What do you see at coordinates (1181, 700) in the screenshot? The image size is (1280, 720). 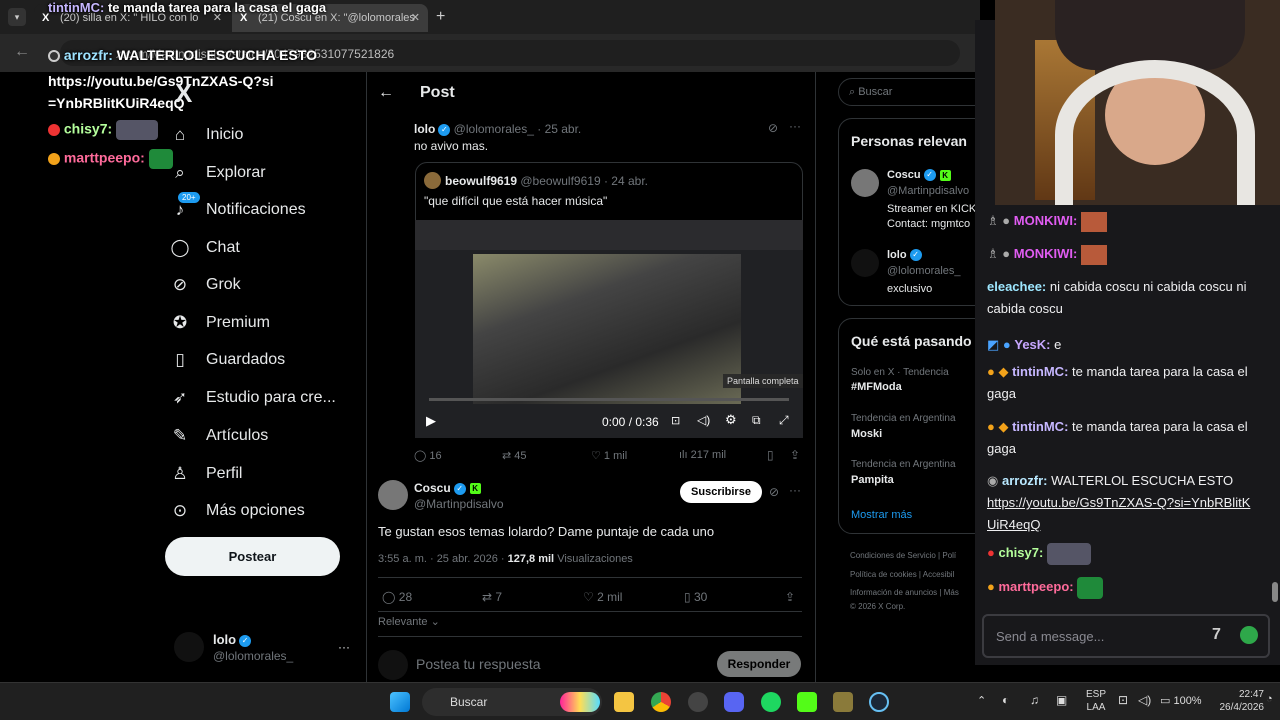 I see `battery-indicator: ▭ 100%` at bounding box center [1181, 700].